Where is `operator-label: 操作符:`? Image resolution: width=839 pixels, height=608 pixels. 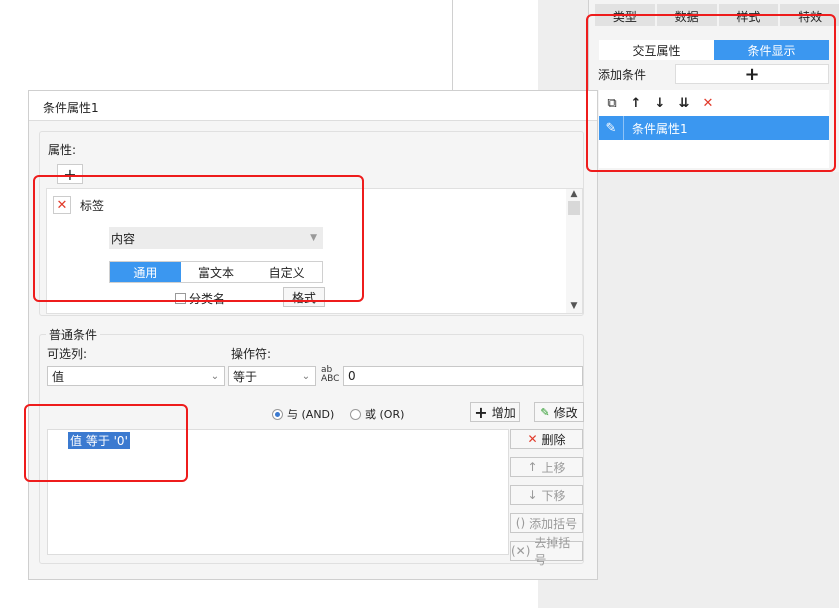
operator-label: 操作符: is located at coordinates (251, 354).